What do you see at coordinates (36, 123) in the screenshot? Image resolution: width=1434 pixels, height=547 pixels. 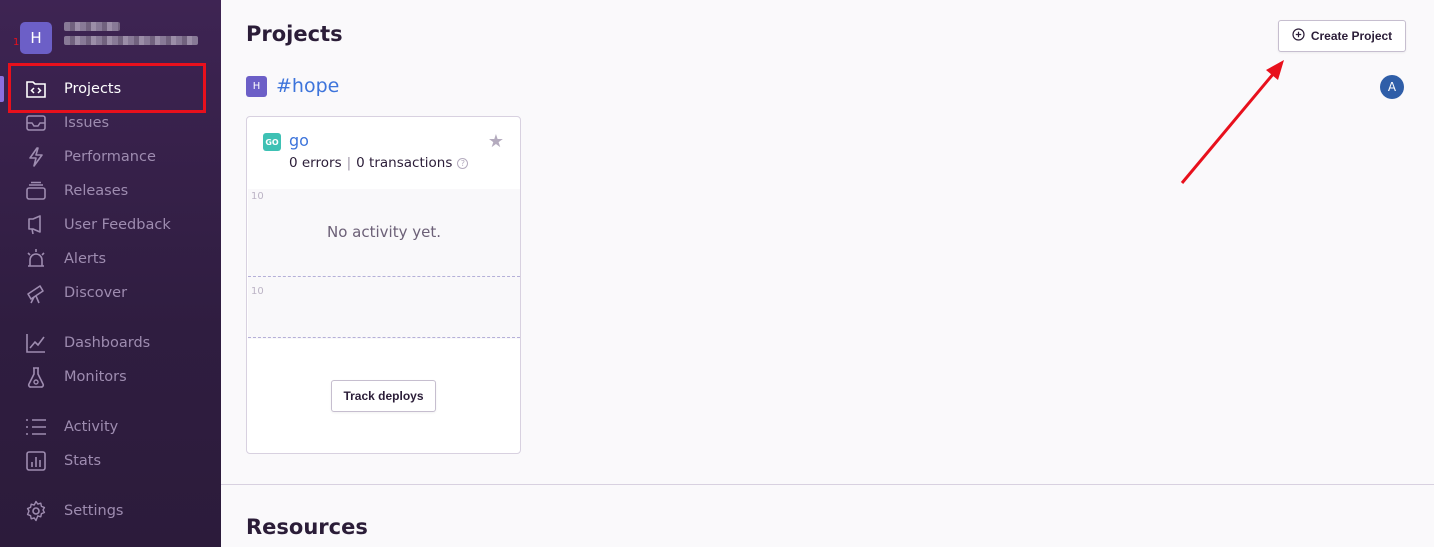 I see `inbox-icon` at bounding box center [36, 123].